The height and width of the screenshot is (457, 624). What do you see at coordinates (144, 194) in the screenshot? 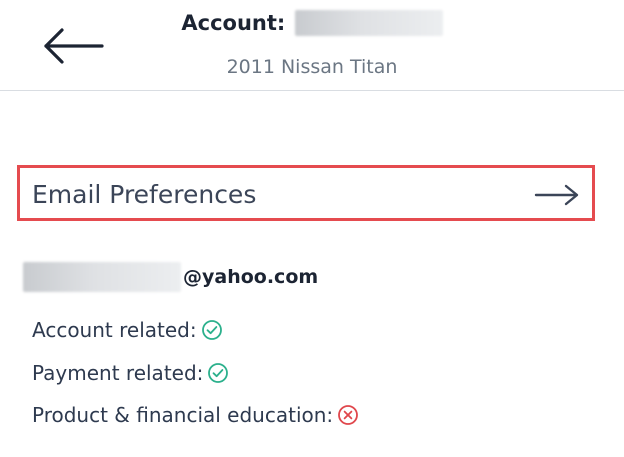
I see `email-preferences-label: Email Preferences` at bounding box center [144, 194].